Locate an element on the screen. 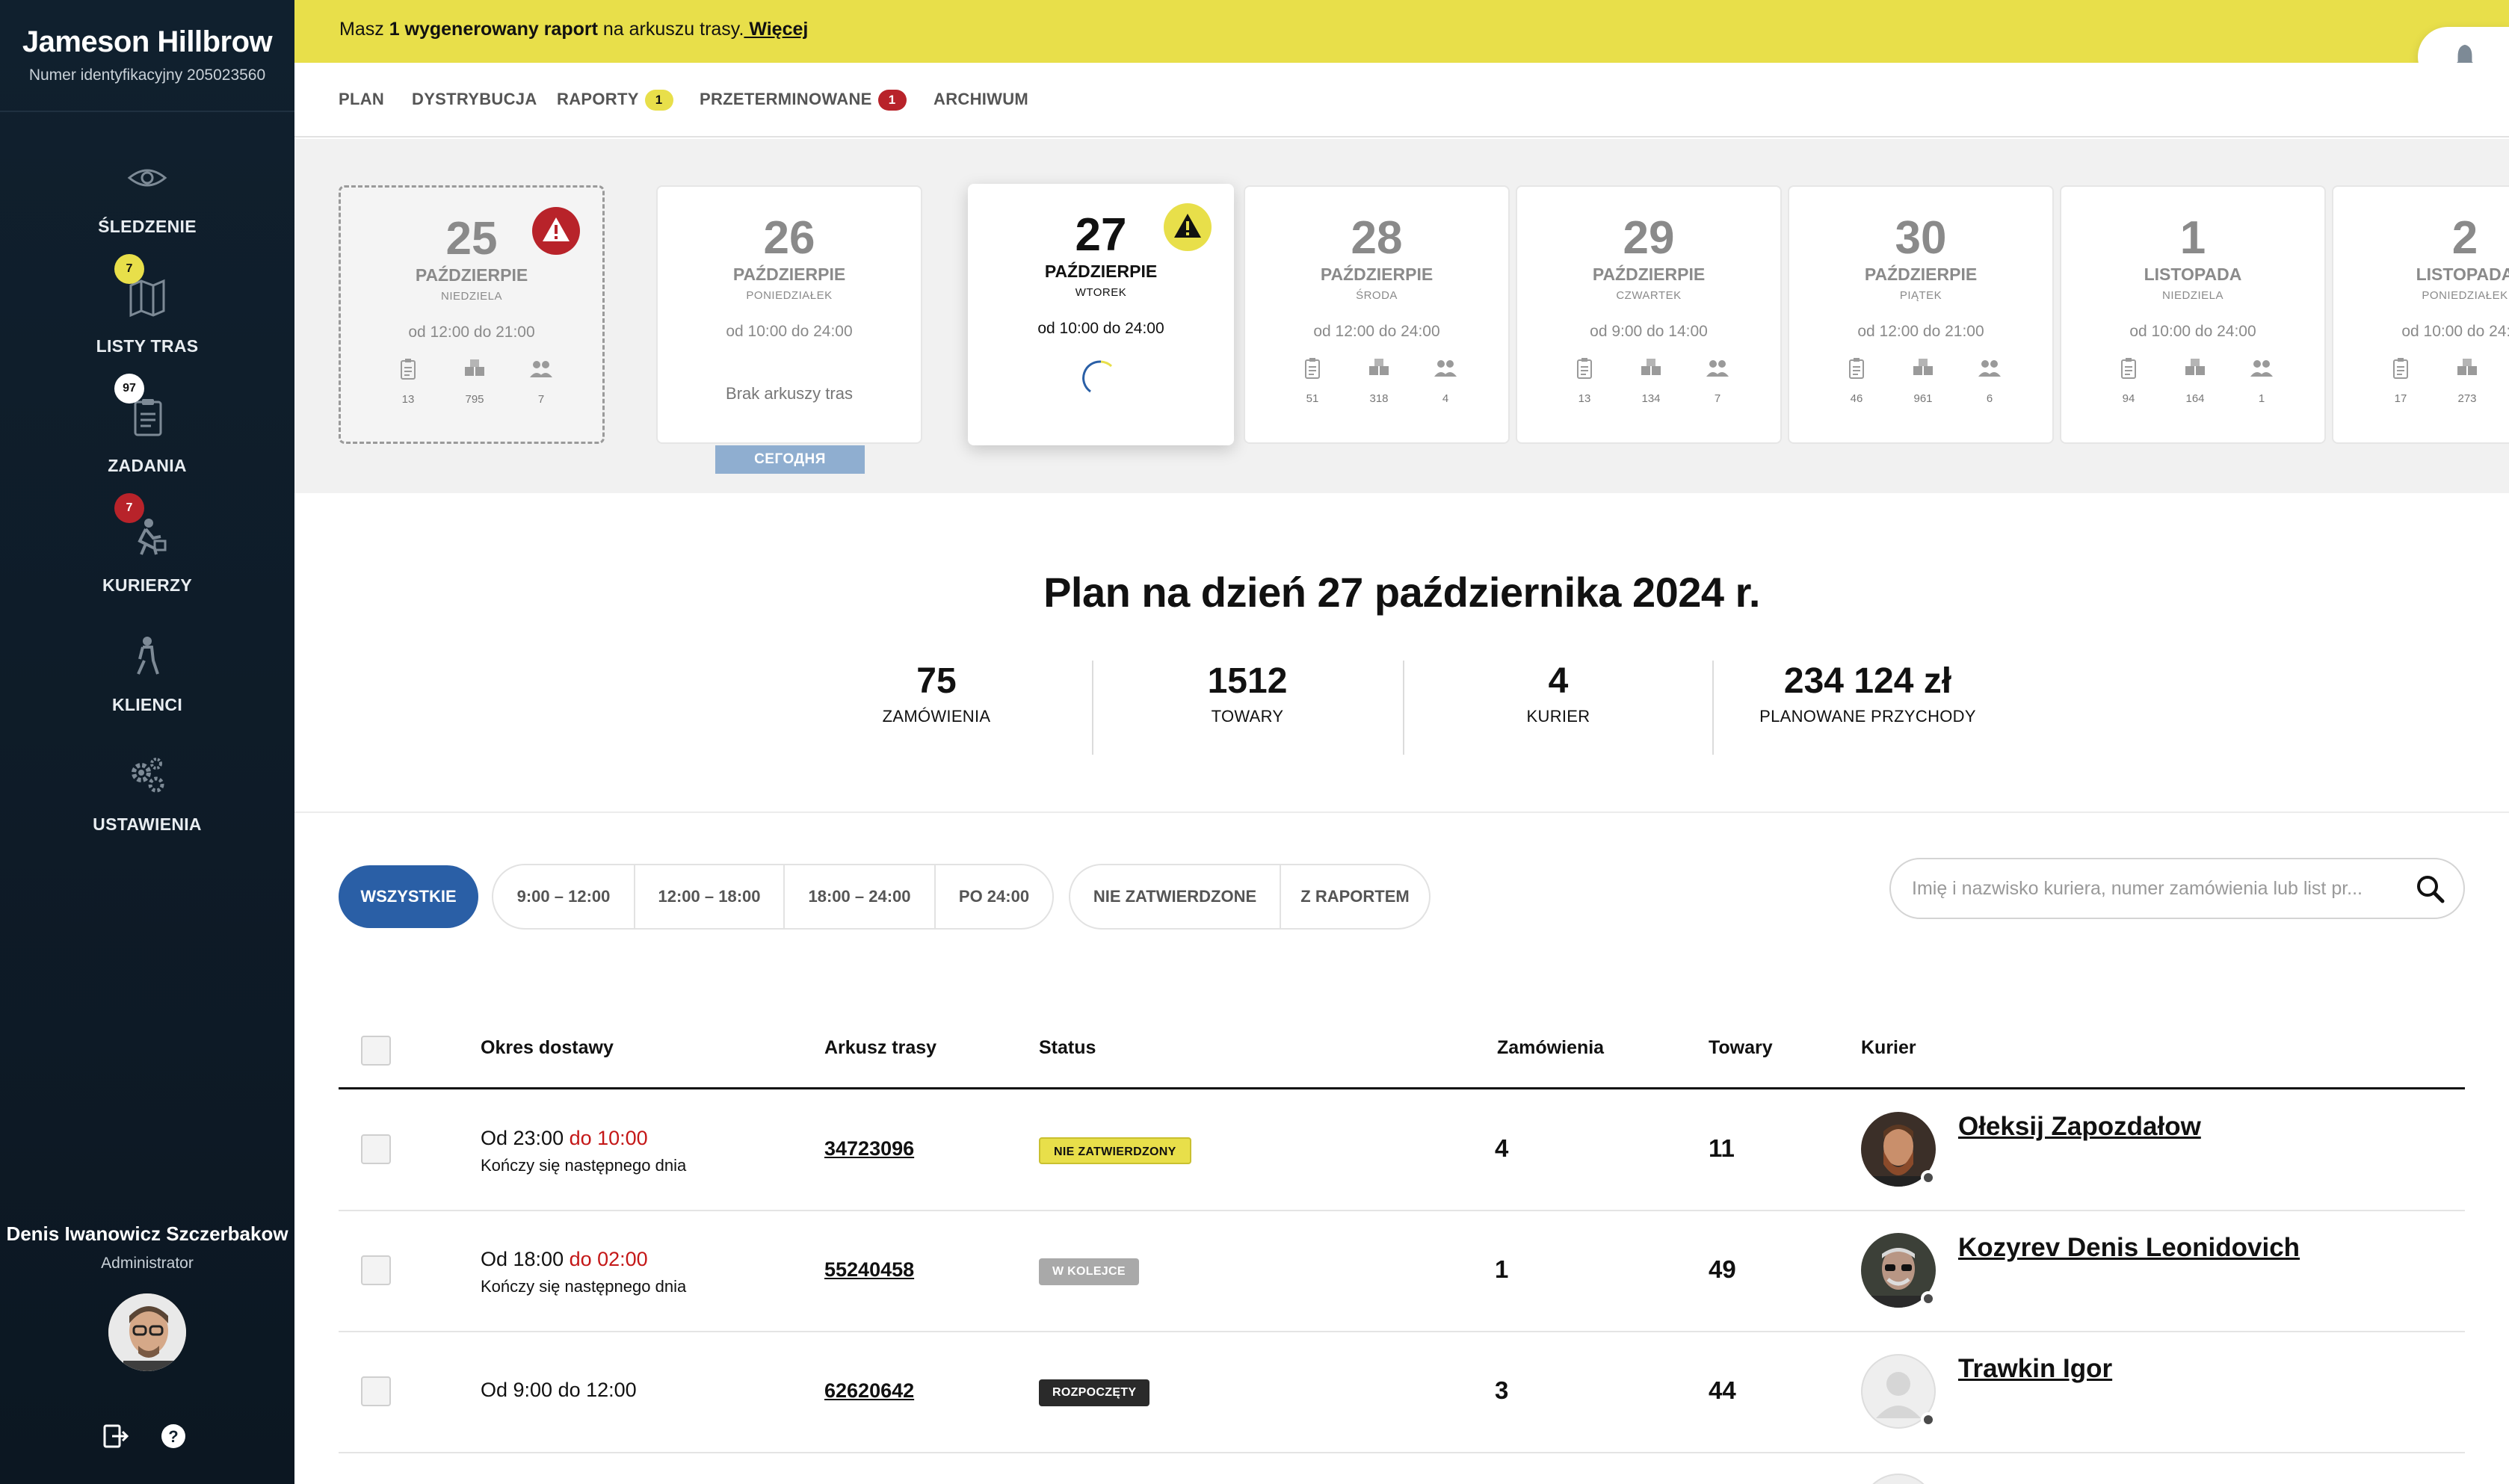 The image size is (2509, 1484). day-card-active: 27 PAŹDZIERPIE WTOREK od 10:00 do 24:00 is located at coordinates (1101, 314).